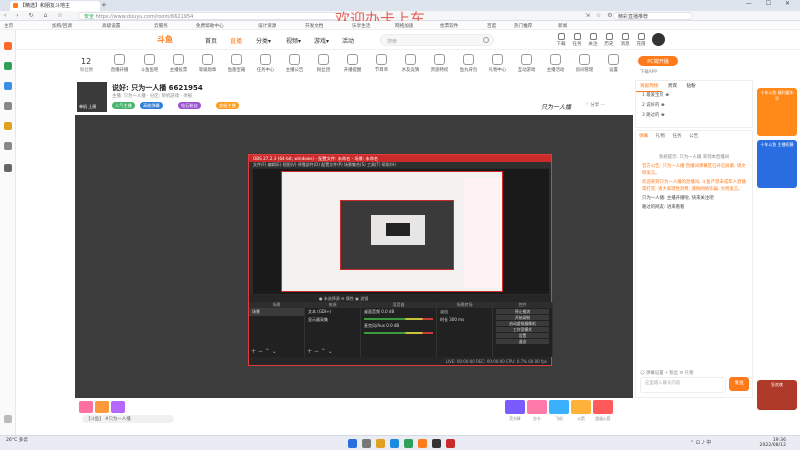  I want to click on recharge-button: 充值, so click(641, 40).